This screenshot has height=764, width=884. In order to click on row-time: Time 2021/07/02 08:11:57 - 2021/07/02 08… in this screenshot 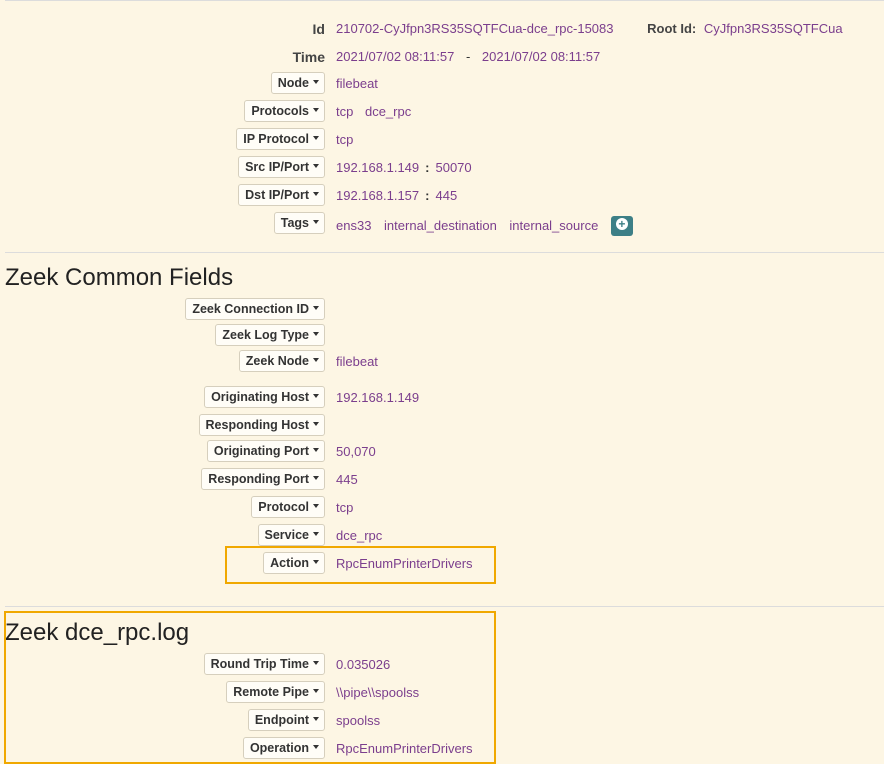, I will do `click(442, 58)`.